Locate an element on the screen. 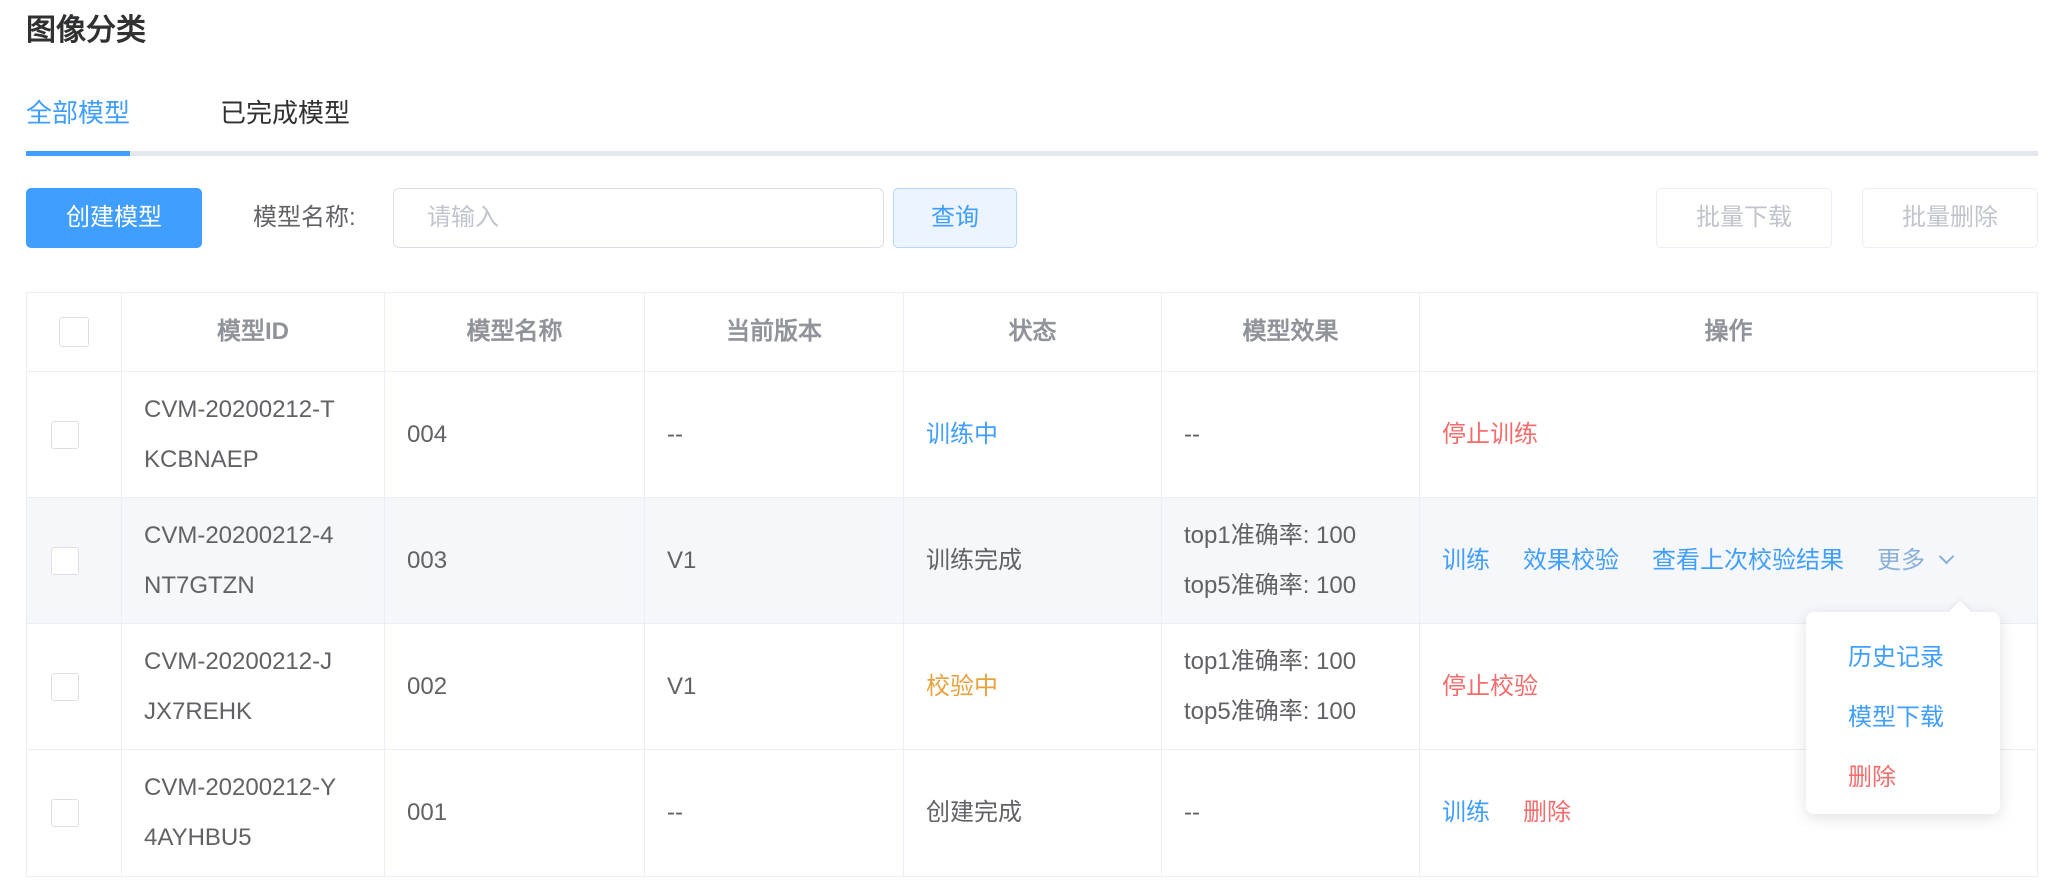 This screenshot has height=892, width=2068. model-id-line2: NT7GTZN is located at coordinates (199, 585).